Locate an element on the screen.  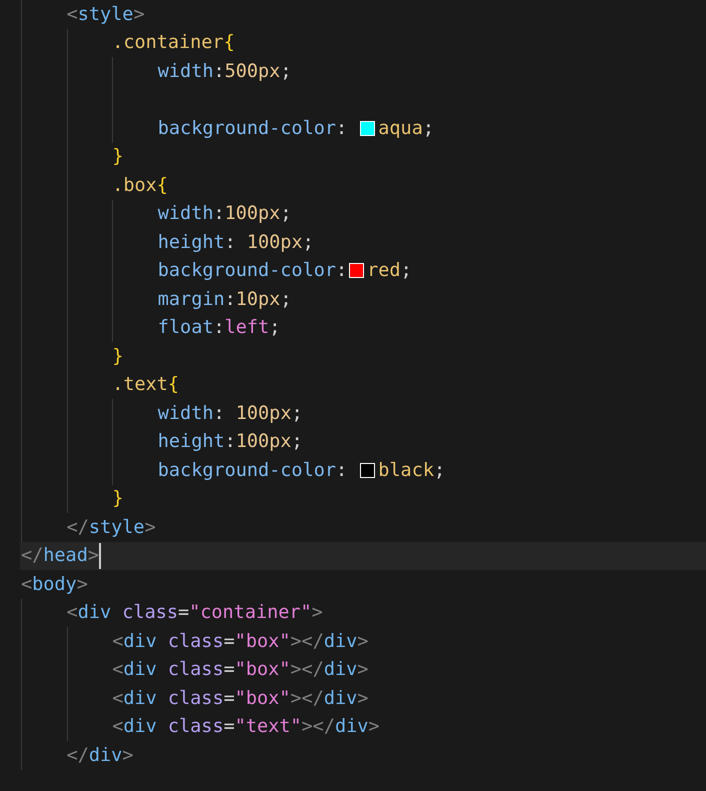
code-text: black; is located at coordinates (412, 470).